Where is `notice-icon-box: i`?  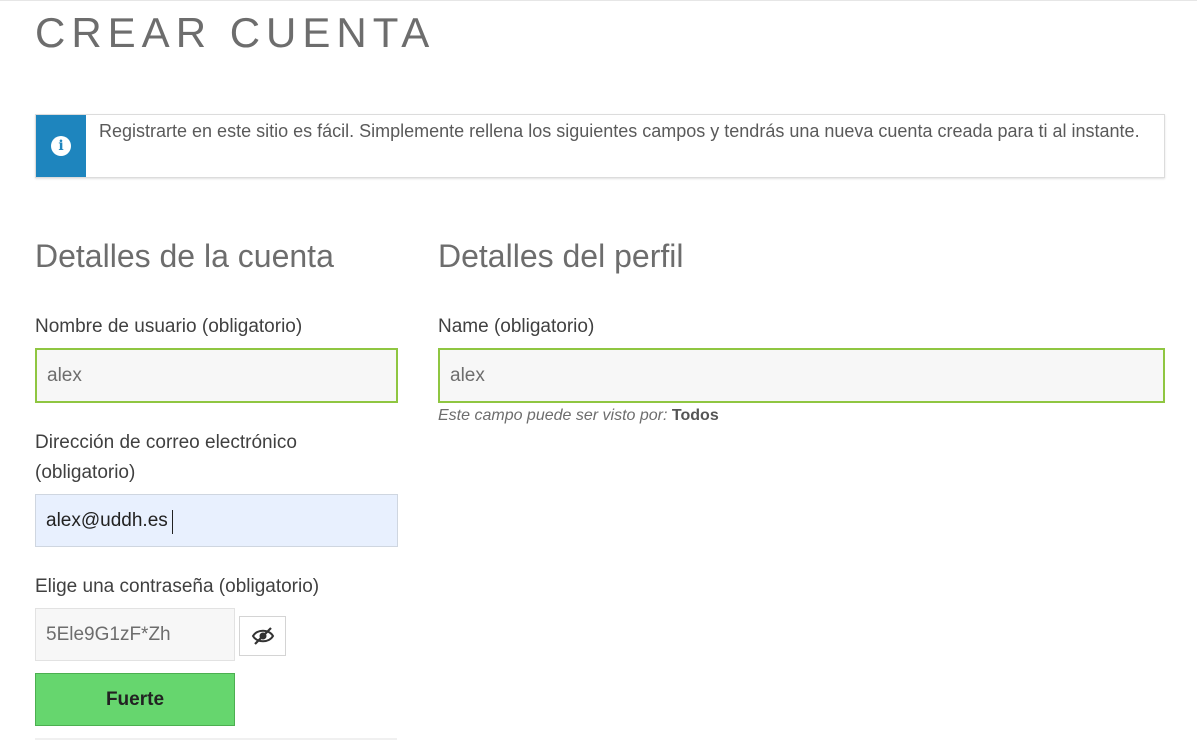
notice-icon-box: i is located at coordinates (61, 146).